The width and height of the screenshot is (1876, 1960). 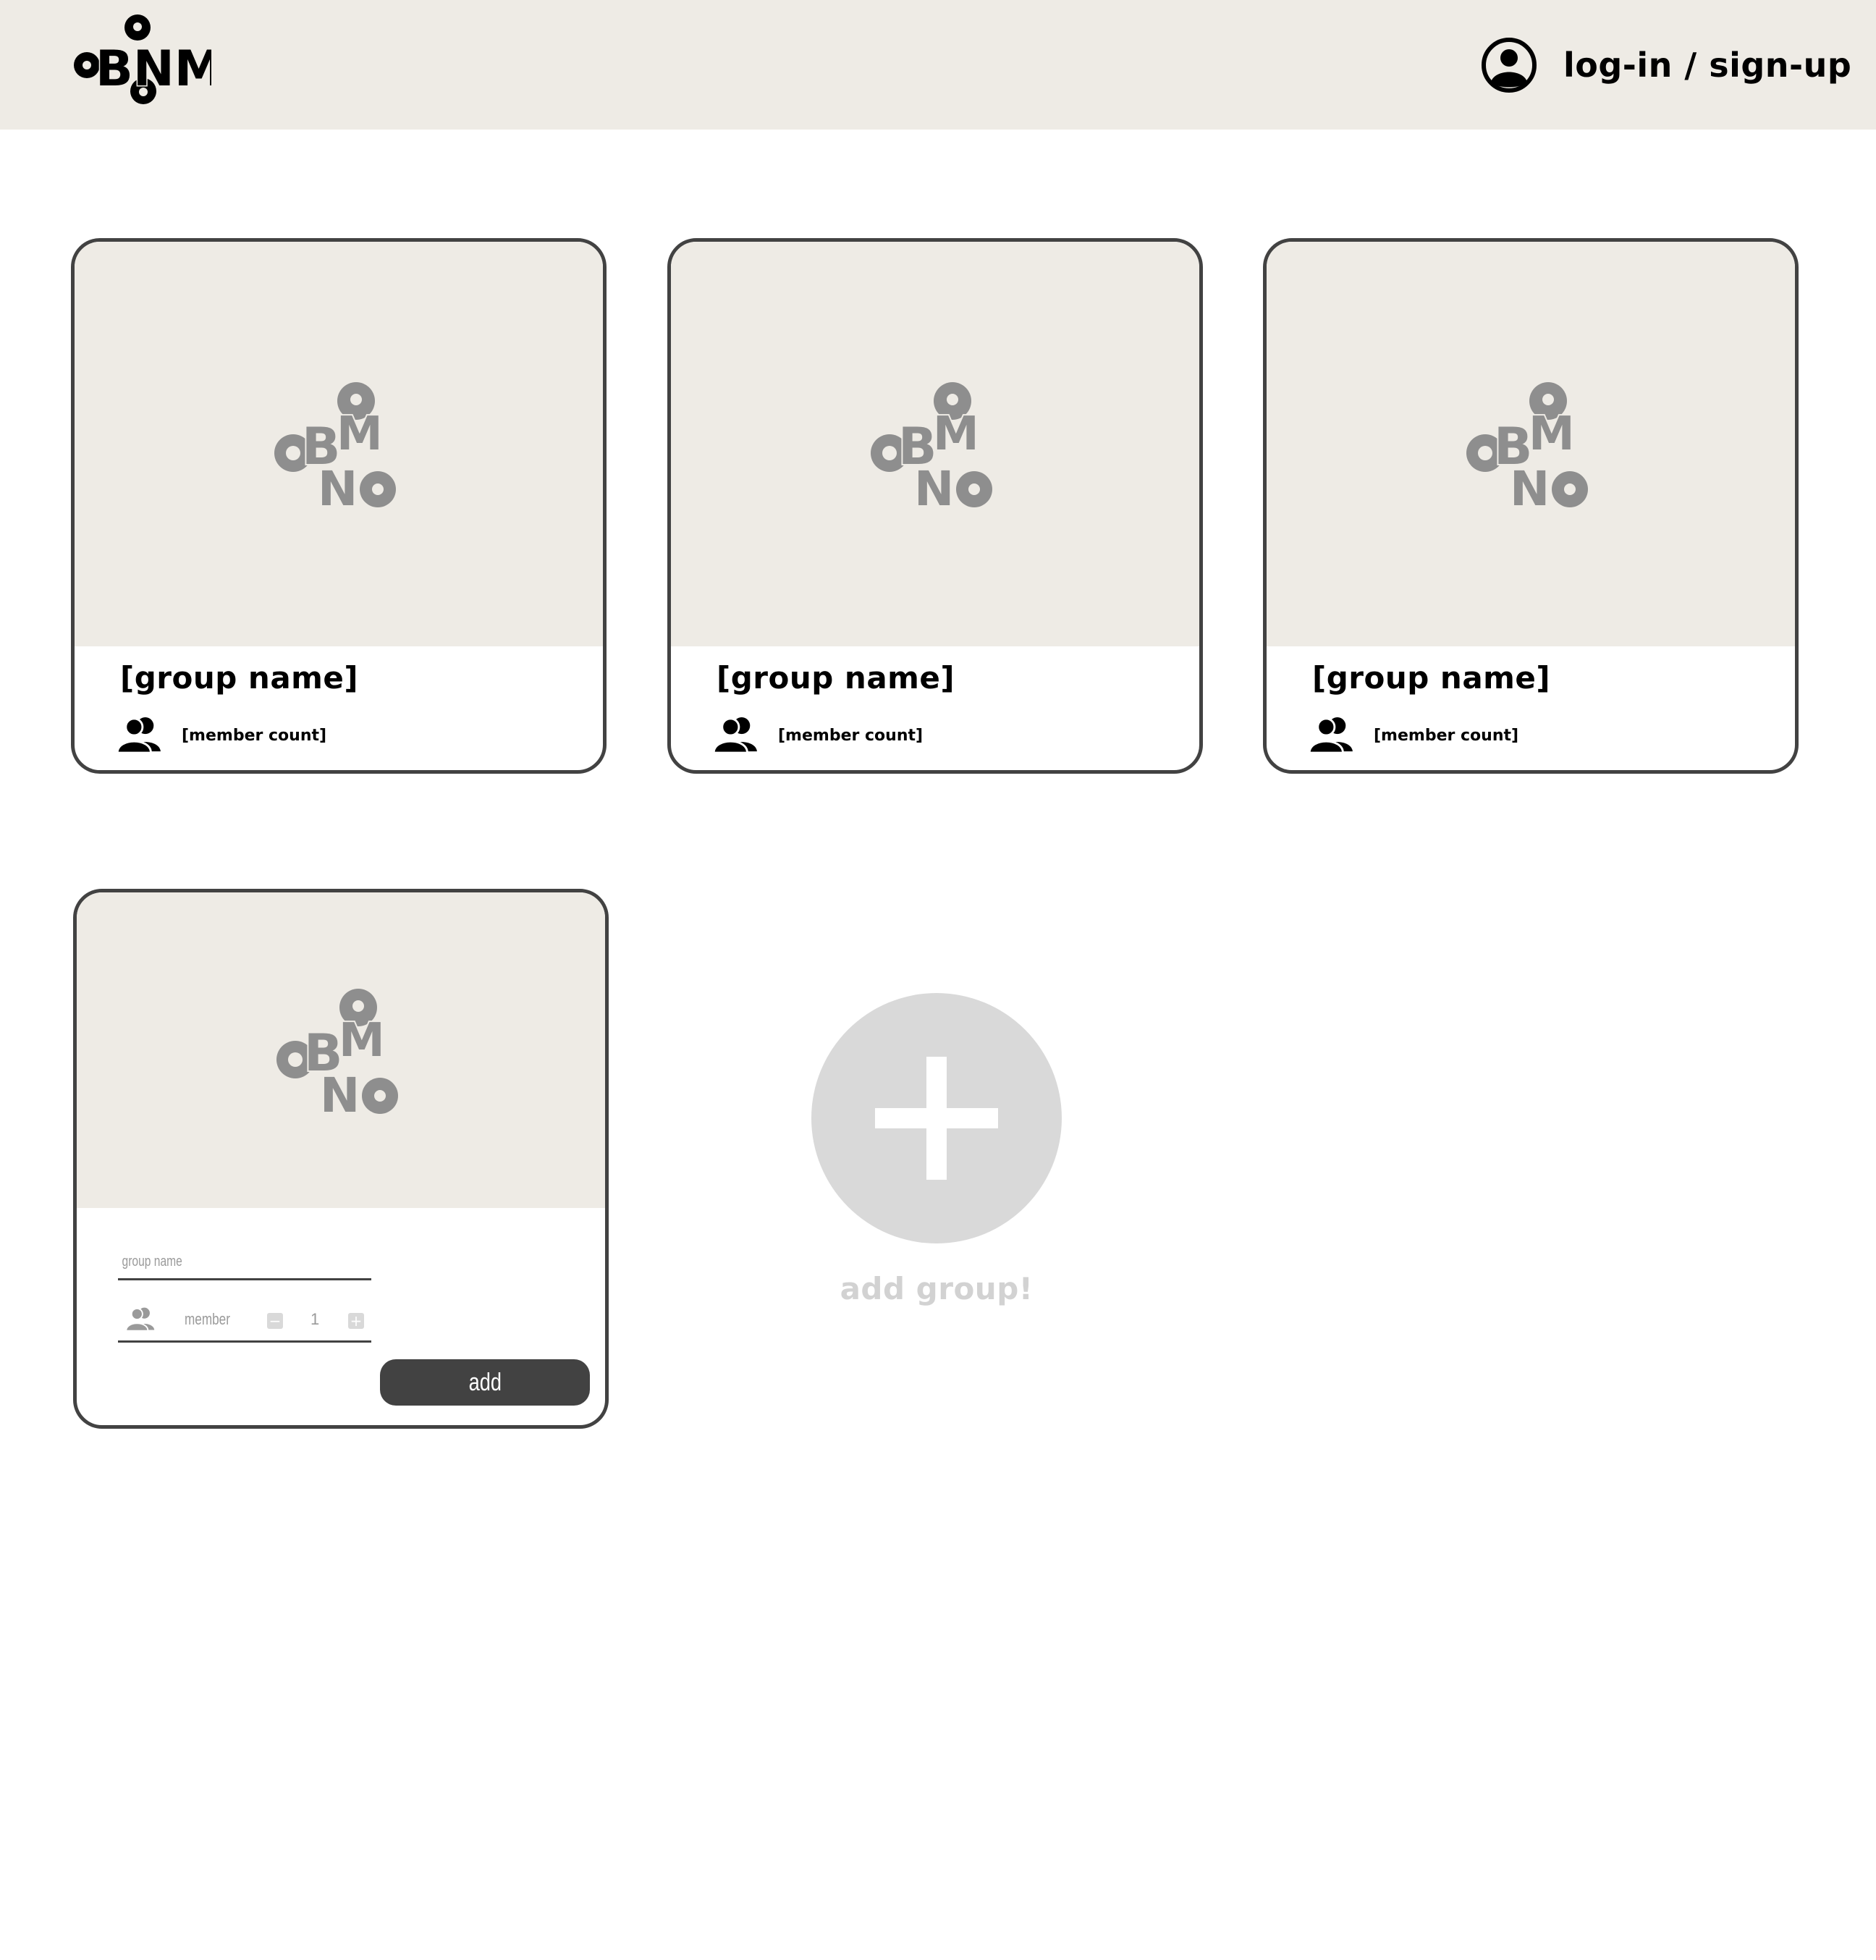 I want to click on add-group-button: add group!, so click(x=936, y=1149).